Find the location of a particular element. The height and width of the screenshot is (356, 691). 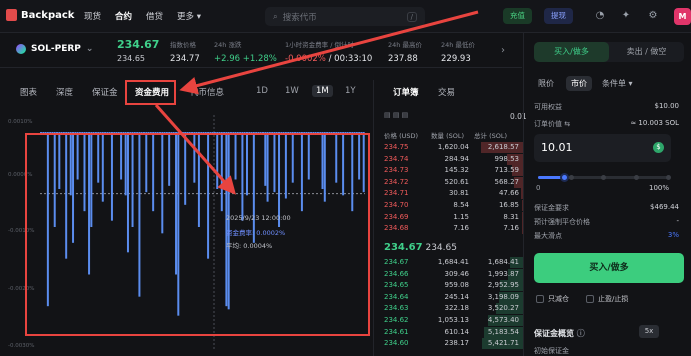

reduce-only-checkbox: 只减仓 is located at coordinates (552, 299).